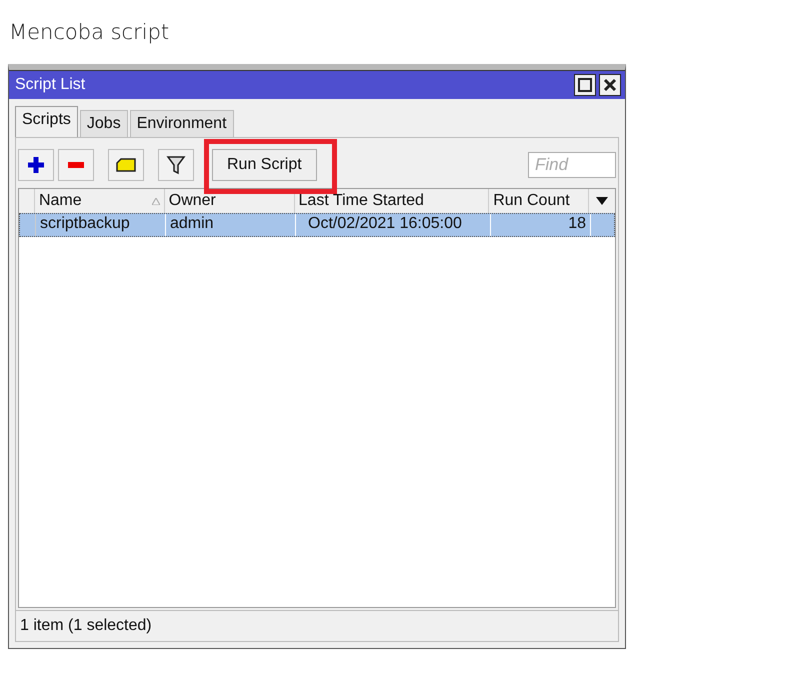 The image size is (785, 680). I want to click on close-icon, so click(610, 85).